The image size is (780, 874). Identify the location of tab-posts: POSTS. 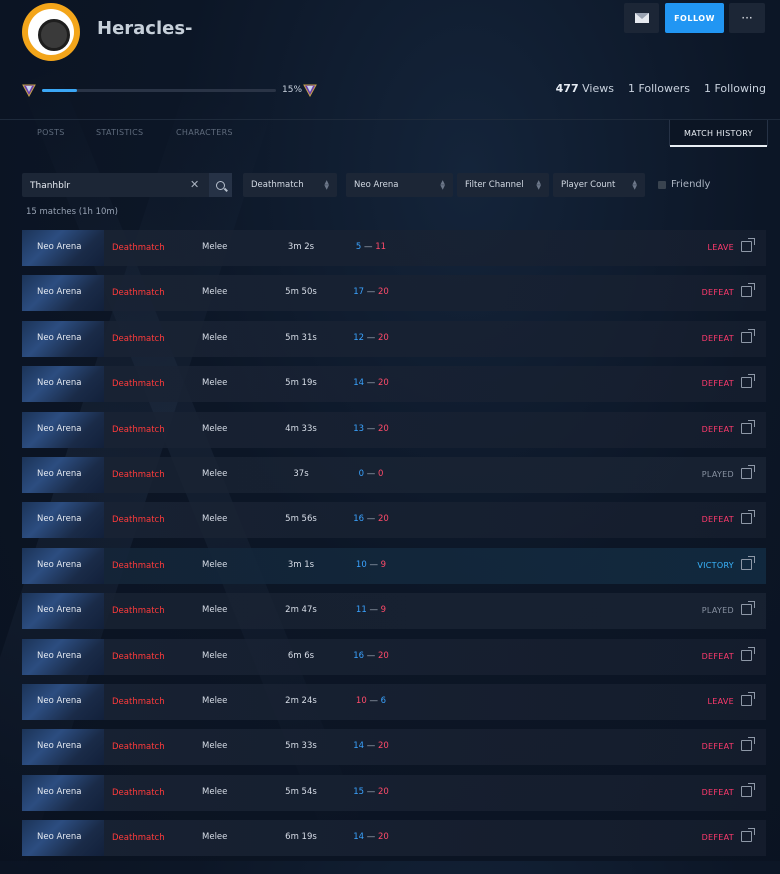
(51, 132).